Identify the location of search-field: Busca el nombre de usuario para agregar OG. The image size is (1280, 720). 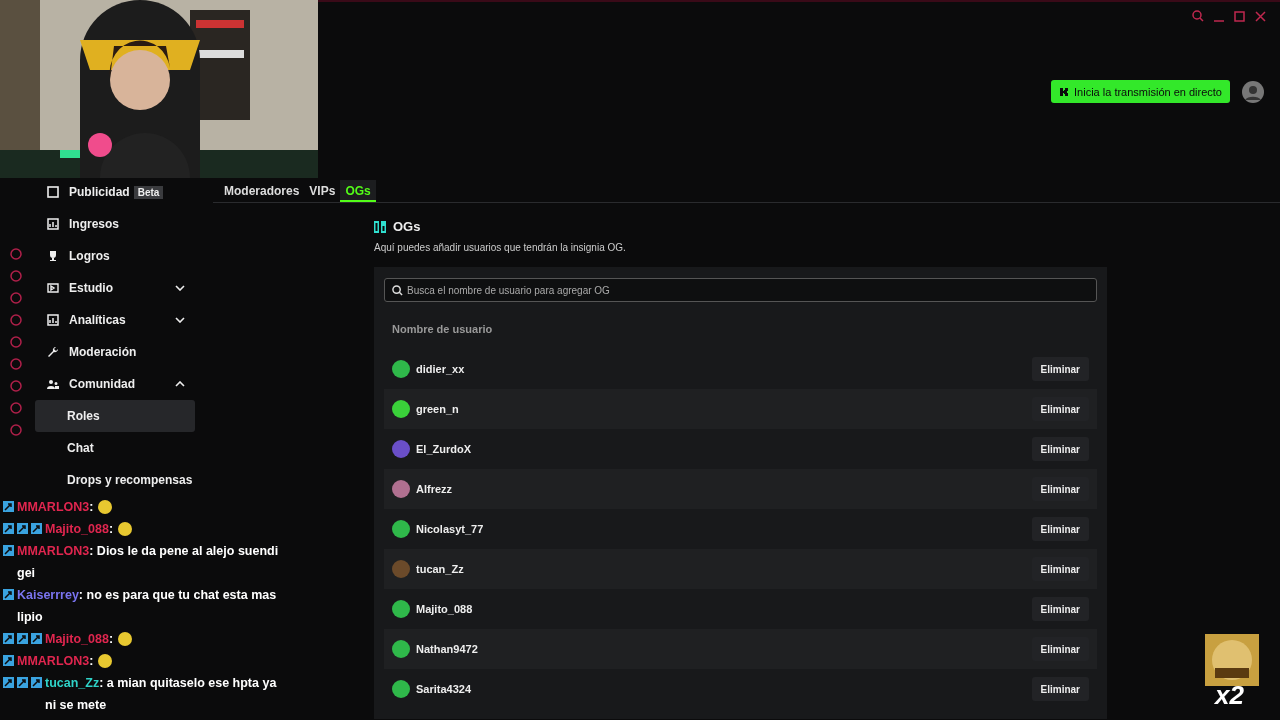
(740, 290).